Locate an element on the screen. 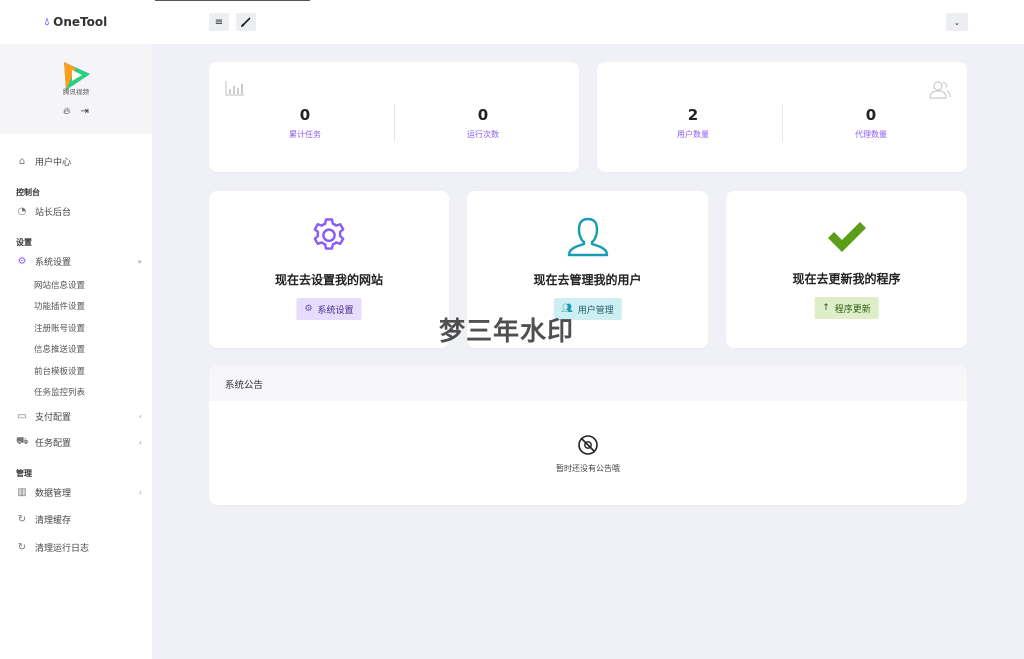 Image resolution: width=1024 pixels, height=659 pixels. sidebar-item-label: 清理缓存 is located at coordinates (53, 520).